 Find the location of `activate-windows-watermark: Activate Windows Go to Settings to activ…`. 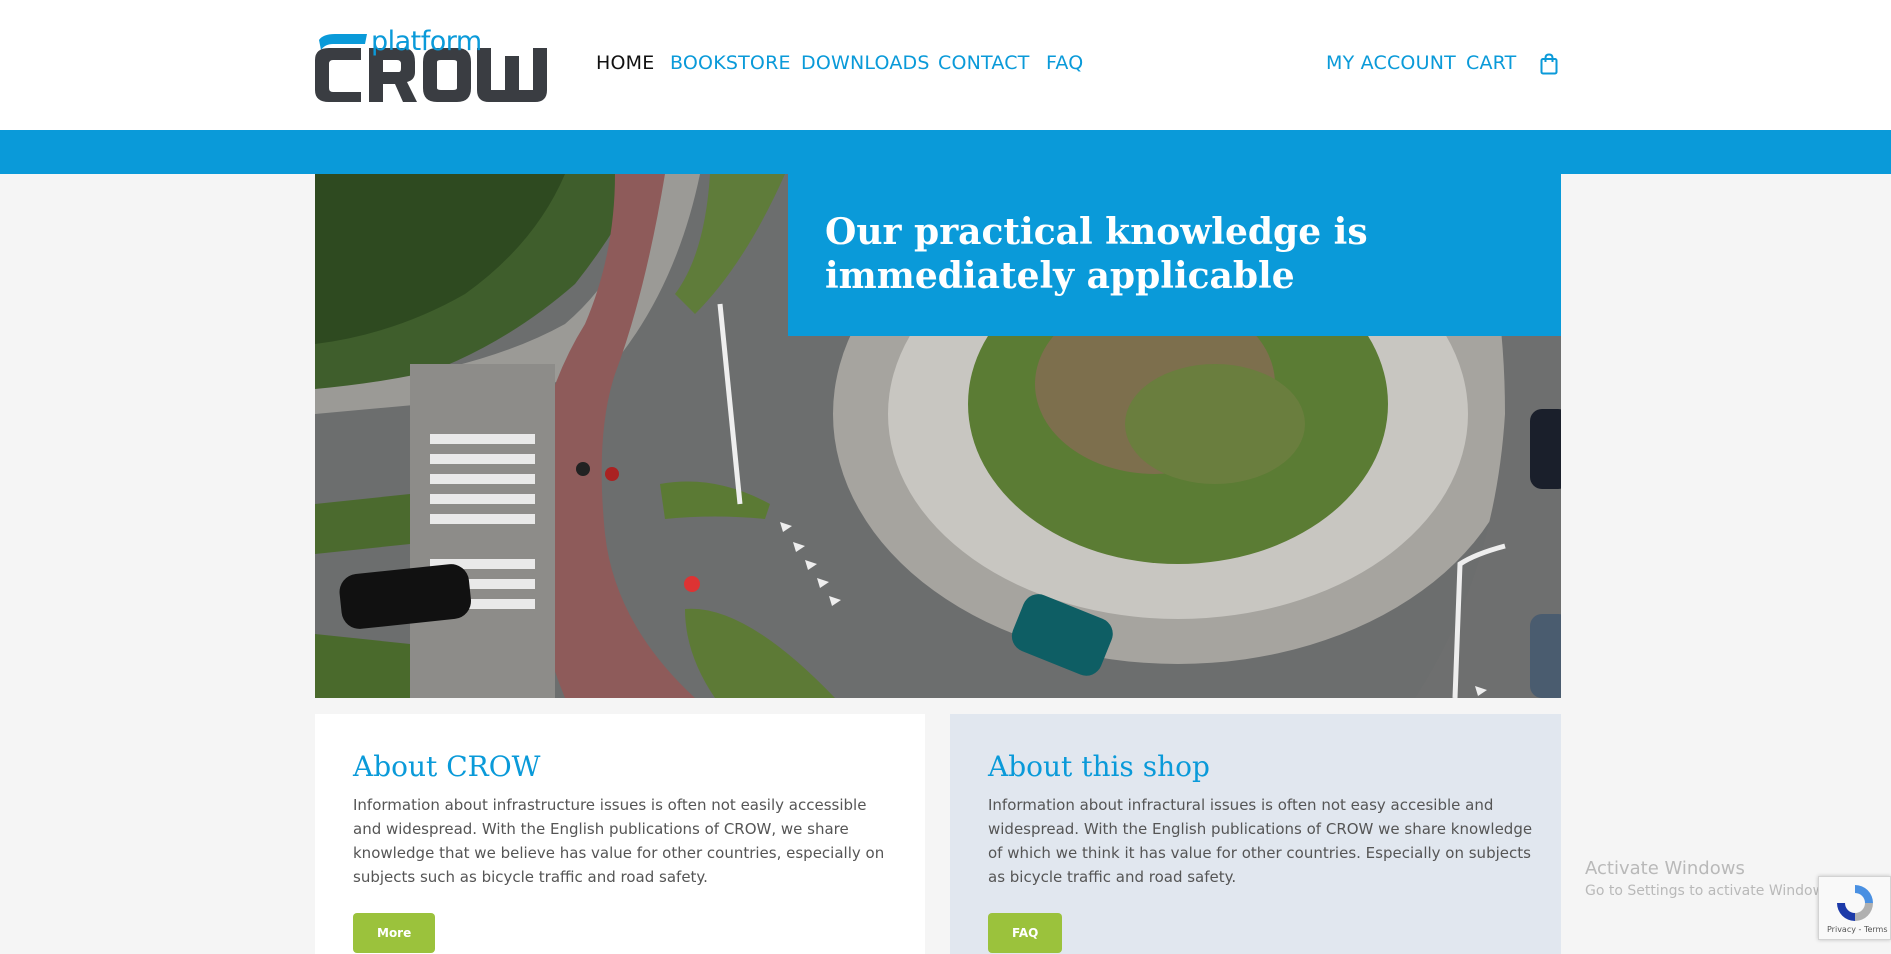

activate-windows-watermark: Activate Windows Go to Settings to activ… is located at coordinates (1710, 878).